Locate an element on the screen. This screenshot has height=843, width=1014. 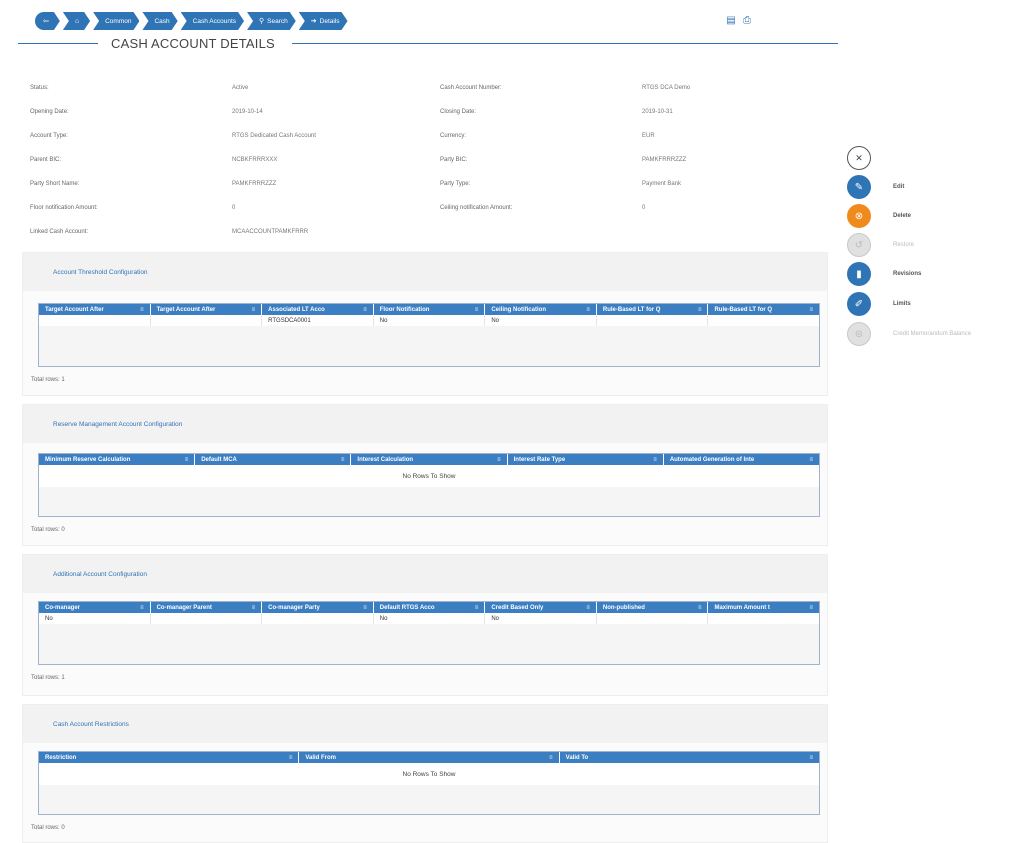
status-label: Status: is located at coordinates (39, 88).